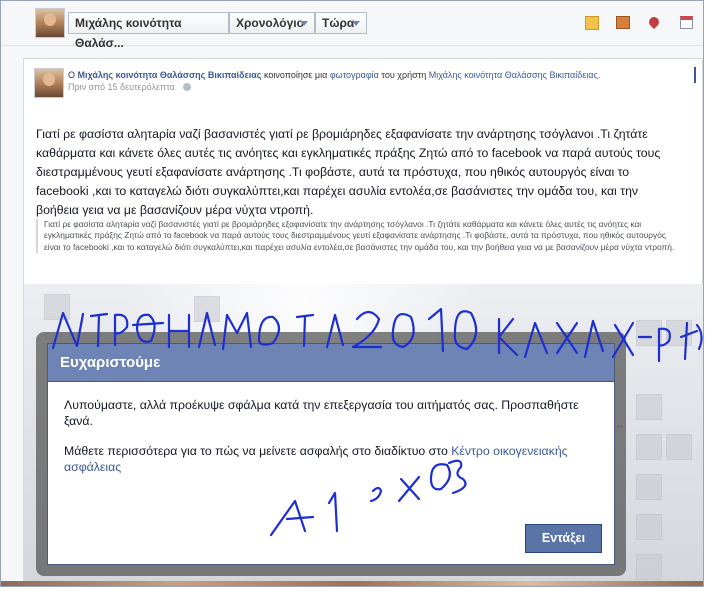 The width and height of the screenshot is (706, 589). I want to click on taskbar-strip, so click(352, 583).